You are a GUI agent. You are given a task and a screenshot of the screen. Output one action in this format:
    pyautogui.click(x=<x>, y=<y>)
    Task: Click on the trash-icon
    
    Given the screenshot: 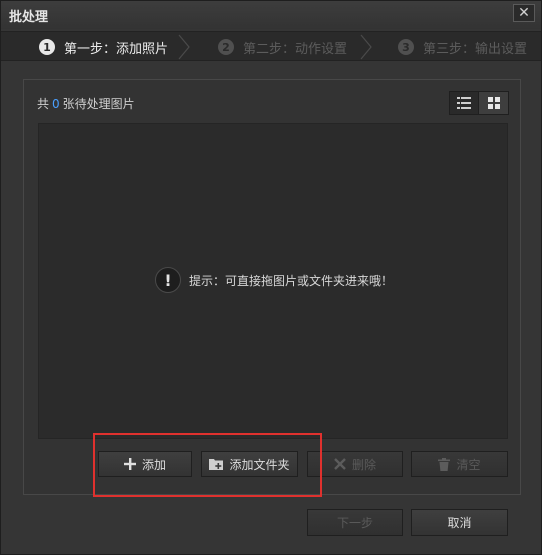 What is the action you would take?
    pyautogui.click(x=444, y=464)
    